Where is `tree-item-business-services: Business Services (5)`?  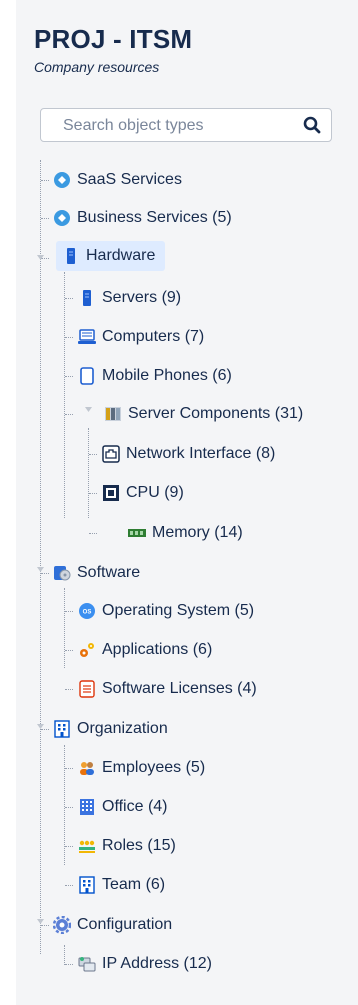 tree-item-business-services: Business Services (5) is located at coordinates (142, 218).